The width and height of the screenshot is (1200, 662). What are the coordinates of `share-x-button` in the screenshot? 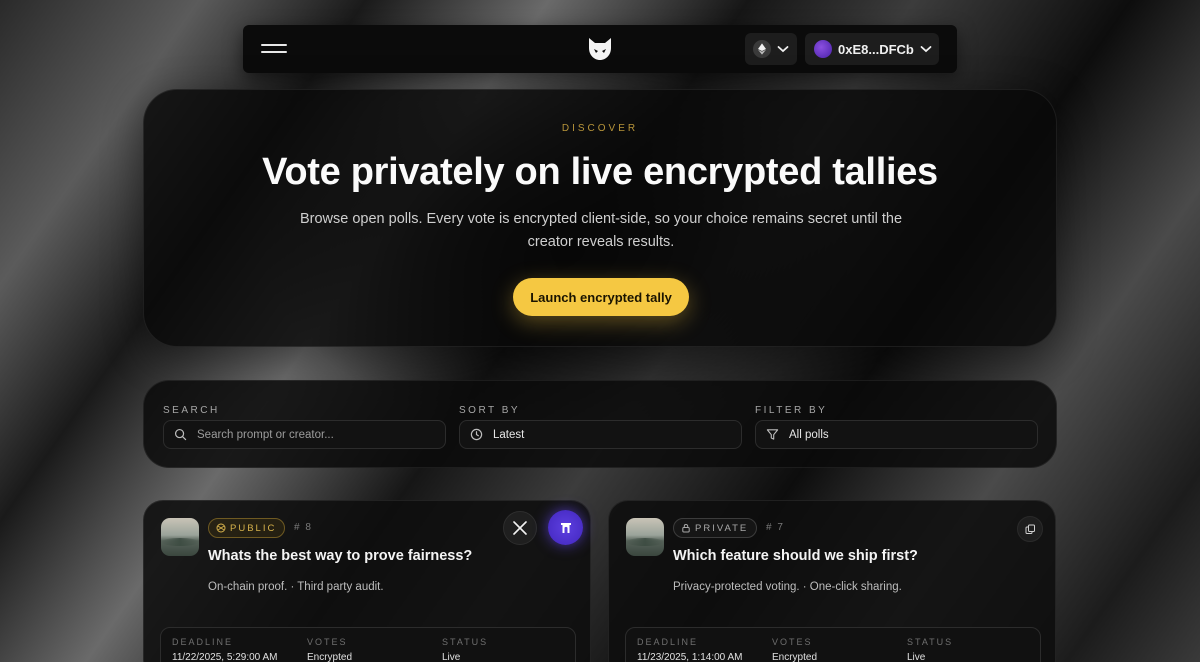 It's located at (520, 528).